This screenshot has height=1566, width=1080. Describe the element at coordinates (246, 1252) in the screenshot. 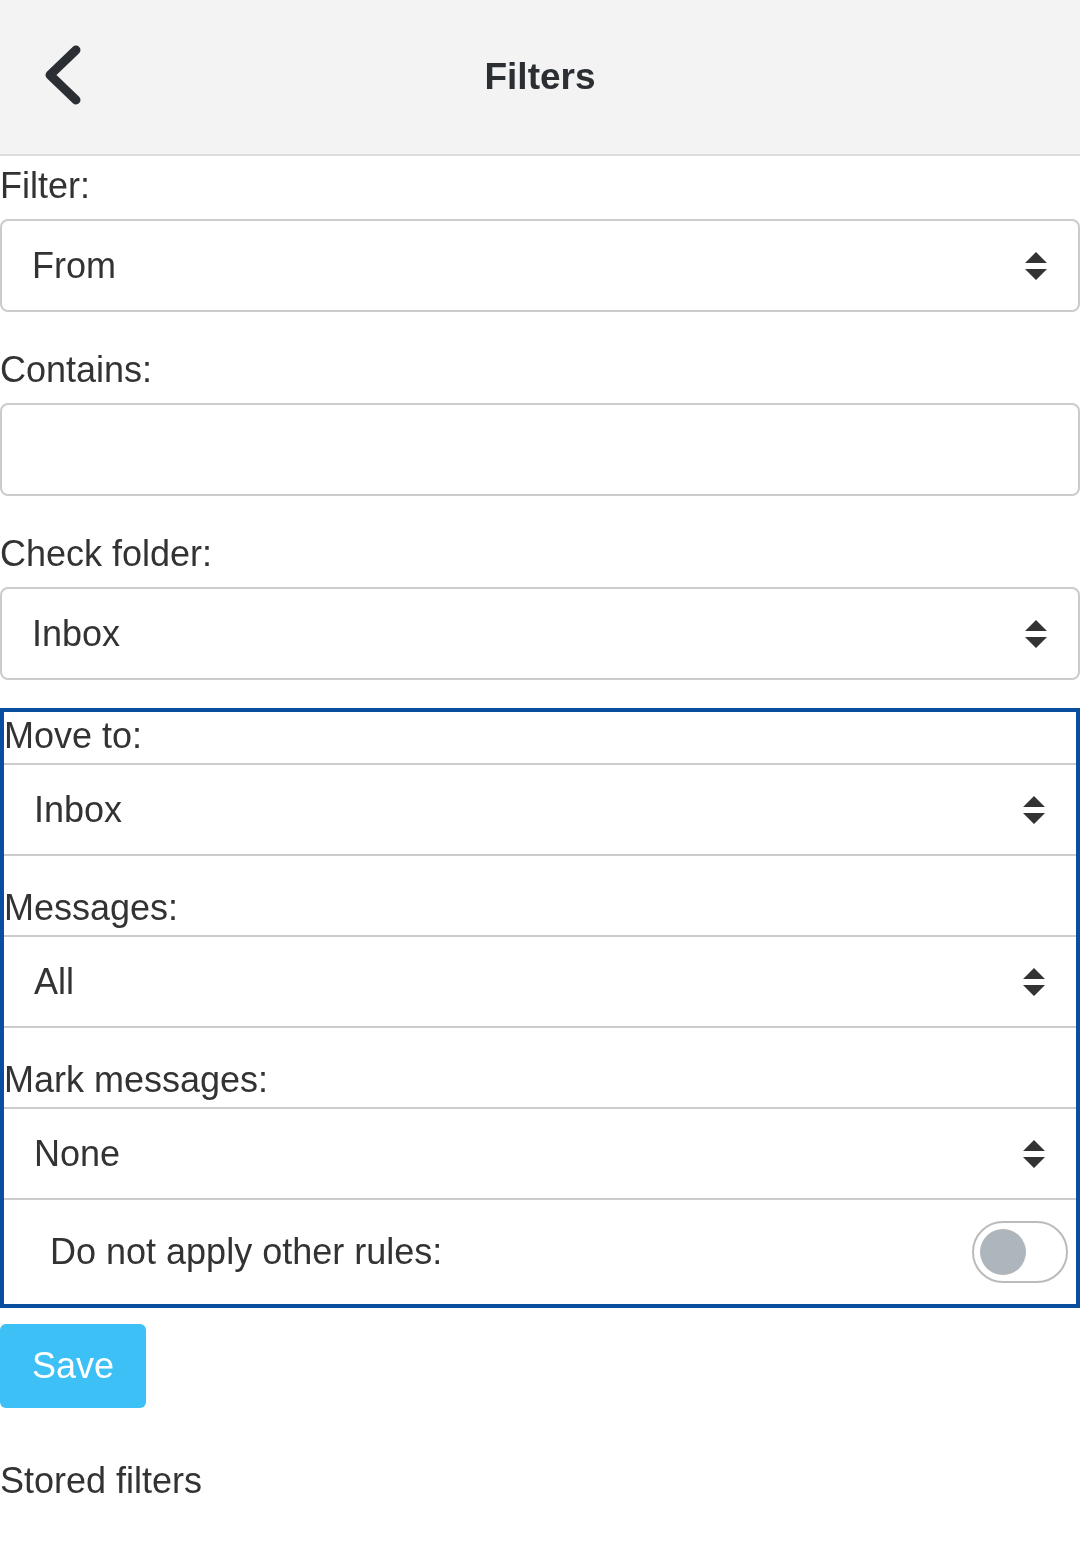

I see `toggle-label: Do not apply other rules:` at that location.